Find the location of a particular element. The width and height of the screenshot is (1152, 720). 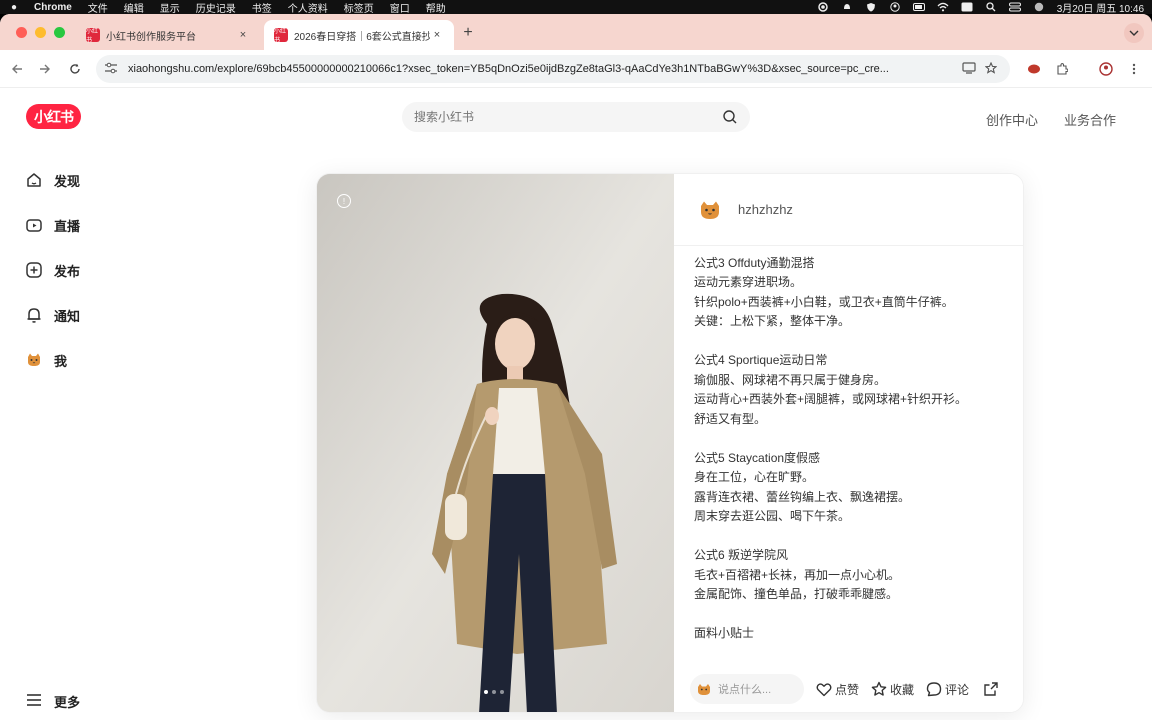

extensions-puzzle-icon is located at coordinates (1062, 69).